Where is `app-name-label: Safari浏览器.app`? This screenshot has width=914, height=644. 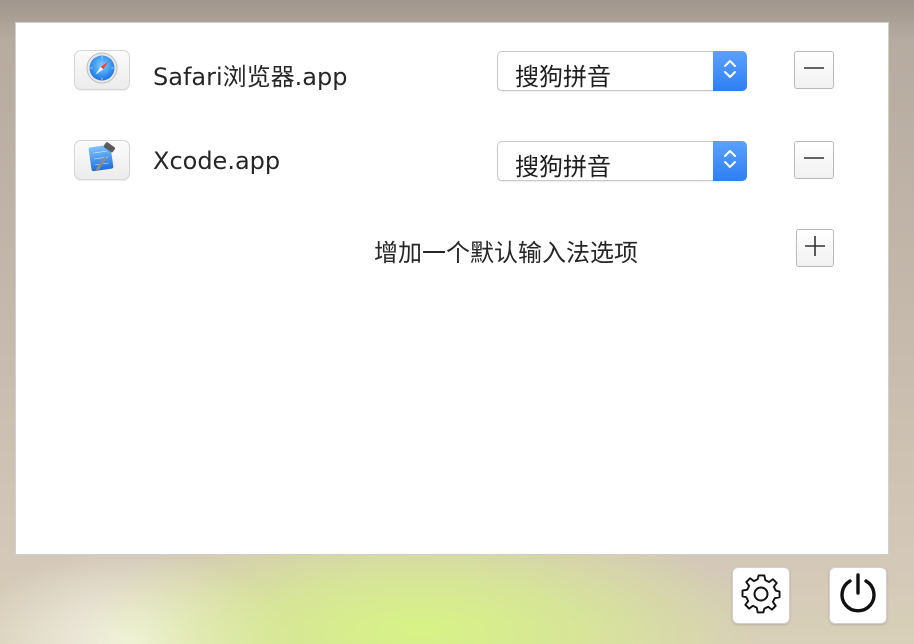
app-name-label: Safari浏览器.app is located at coordinates (250, 77).